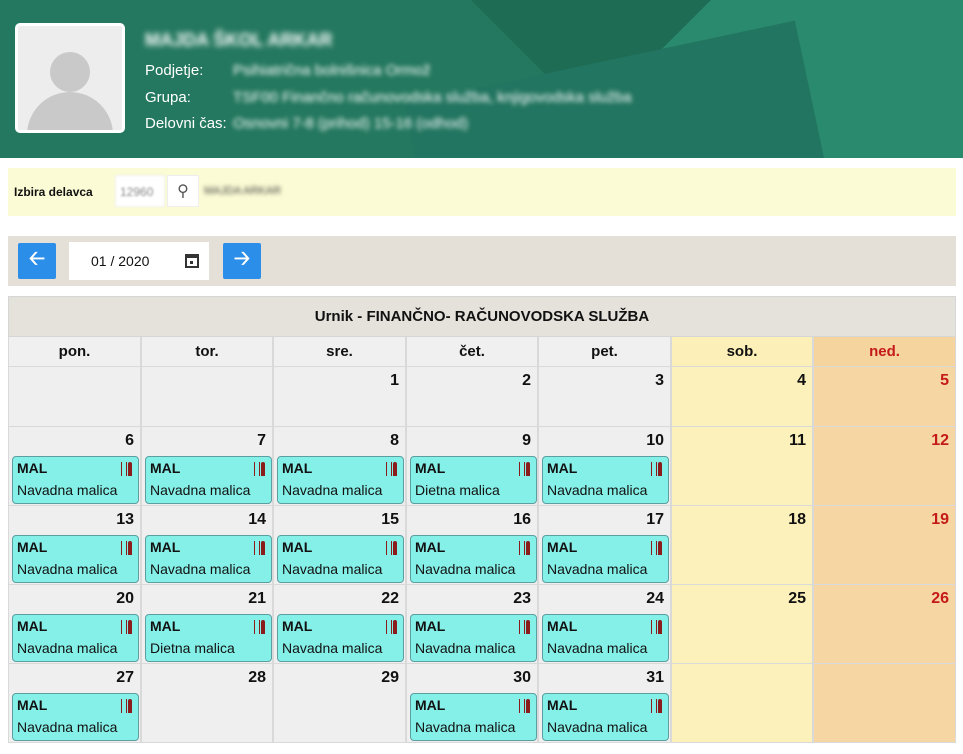  What do you see at coordinates (288, 70) in the screenshot?
I see `info-row-company: Podjetje: Psihiatrična bolnišnica Ormož` at bounding box center [288, 70].